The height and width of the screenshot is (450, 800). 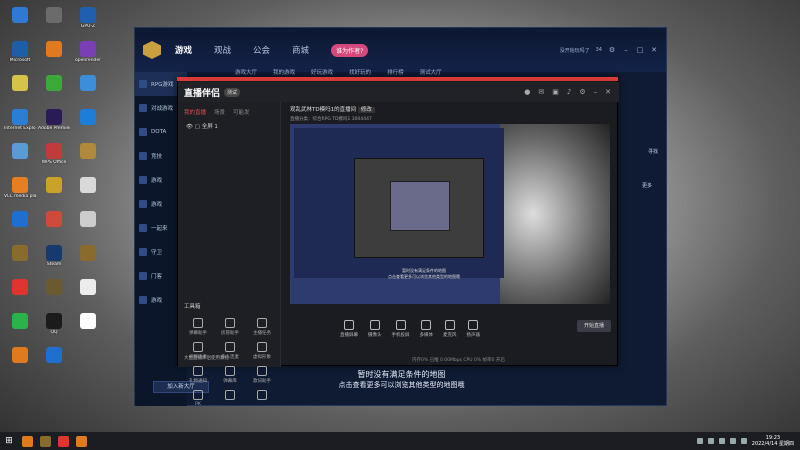 What do you see at coordinates (732, 441) in the screenshot?
I see `network-icon` at bounding box center [732, 441].